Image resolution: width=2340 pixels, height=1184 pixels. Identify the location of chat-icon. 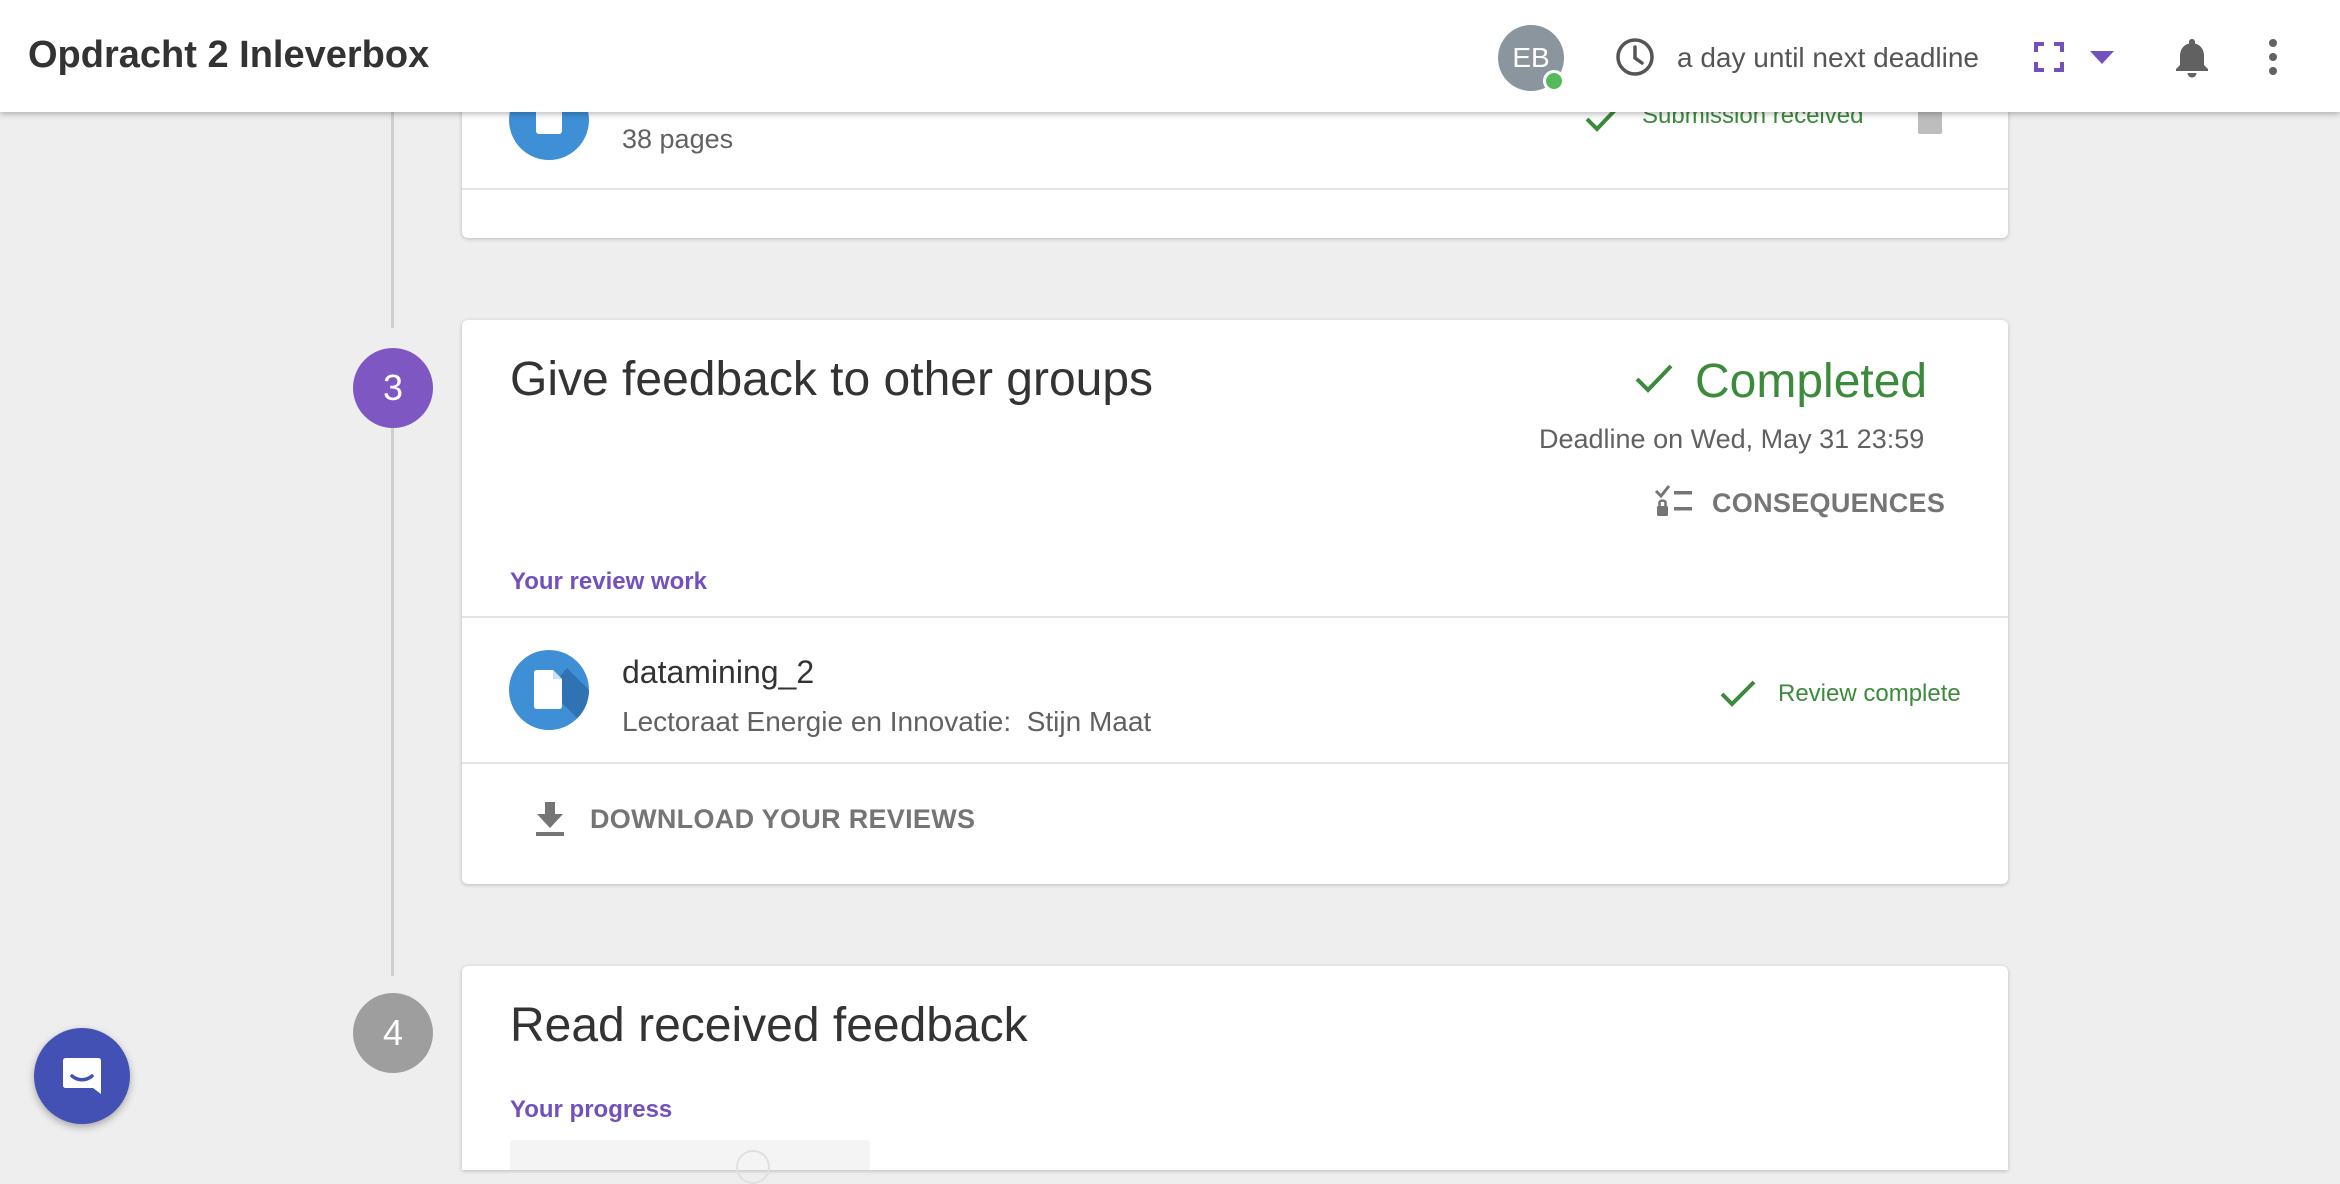
(82, 1076).